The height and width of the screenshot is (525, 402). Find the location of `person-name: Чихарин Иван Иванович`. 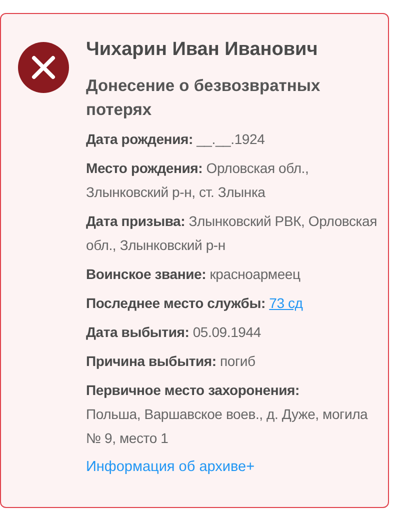

person-name: Чихарин Иван Иванович is located at coordinates (202, 50).